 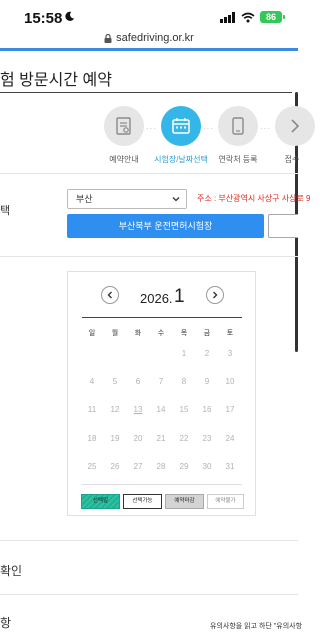 I want to click on calendar-day: 17, so click(x=230, y=409).